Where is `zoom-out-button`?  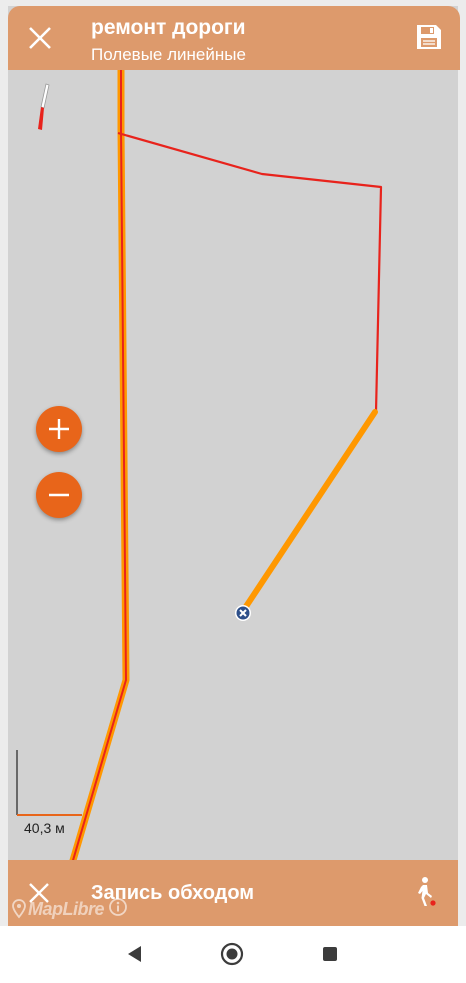
zoom-out-button is located at coordinates (59, 495).